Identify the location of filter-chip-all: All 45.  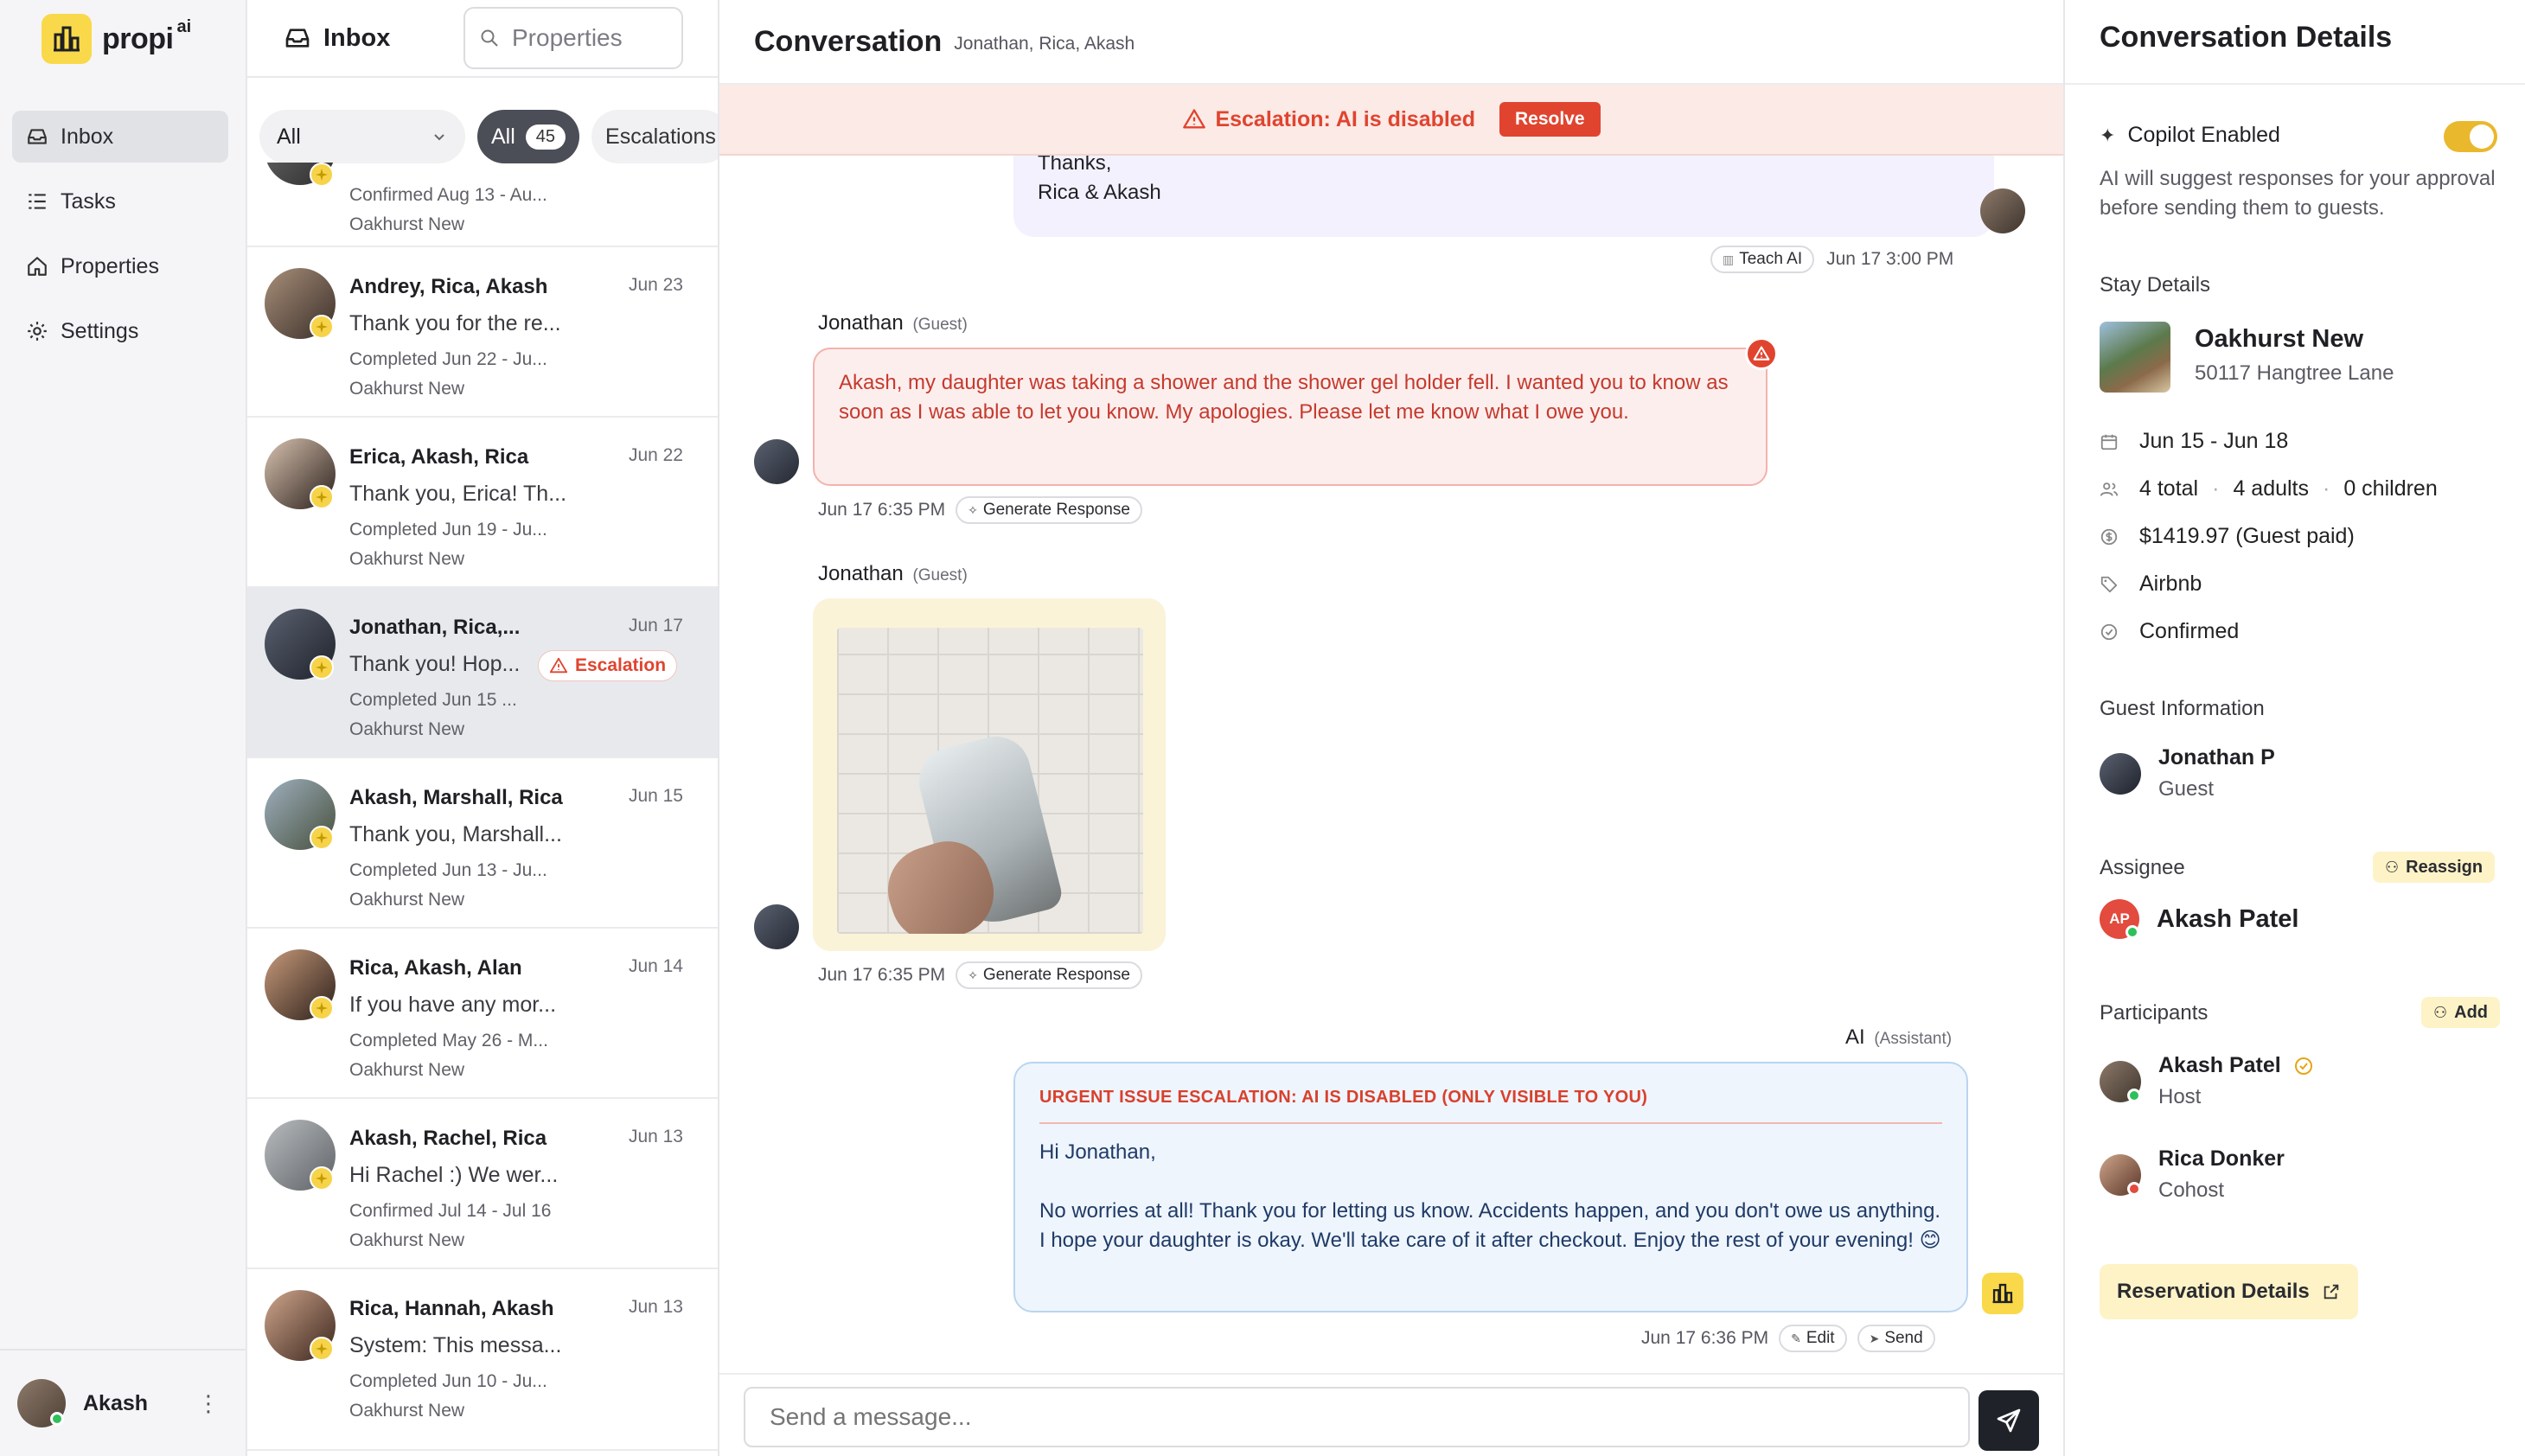
(528, 137).